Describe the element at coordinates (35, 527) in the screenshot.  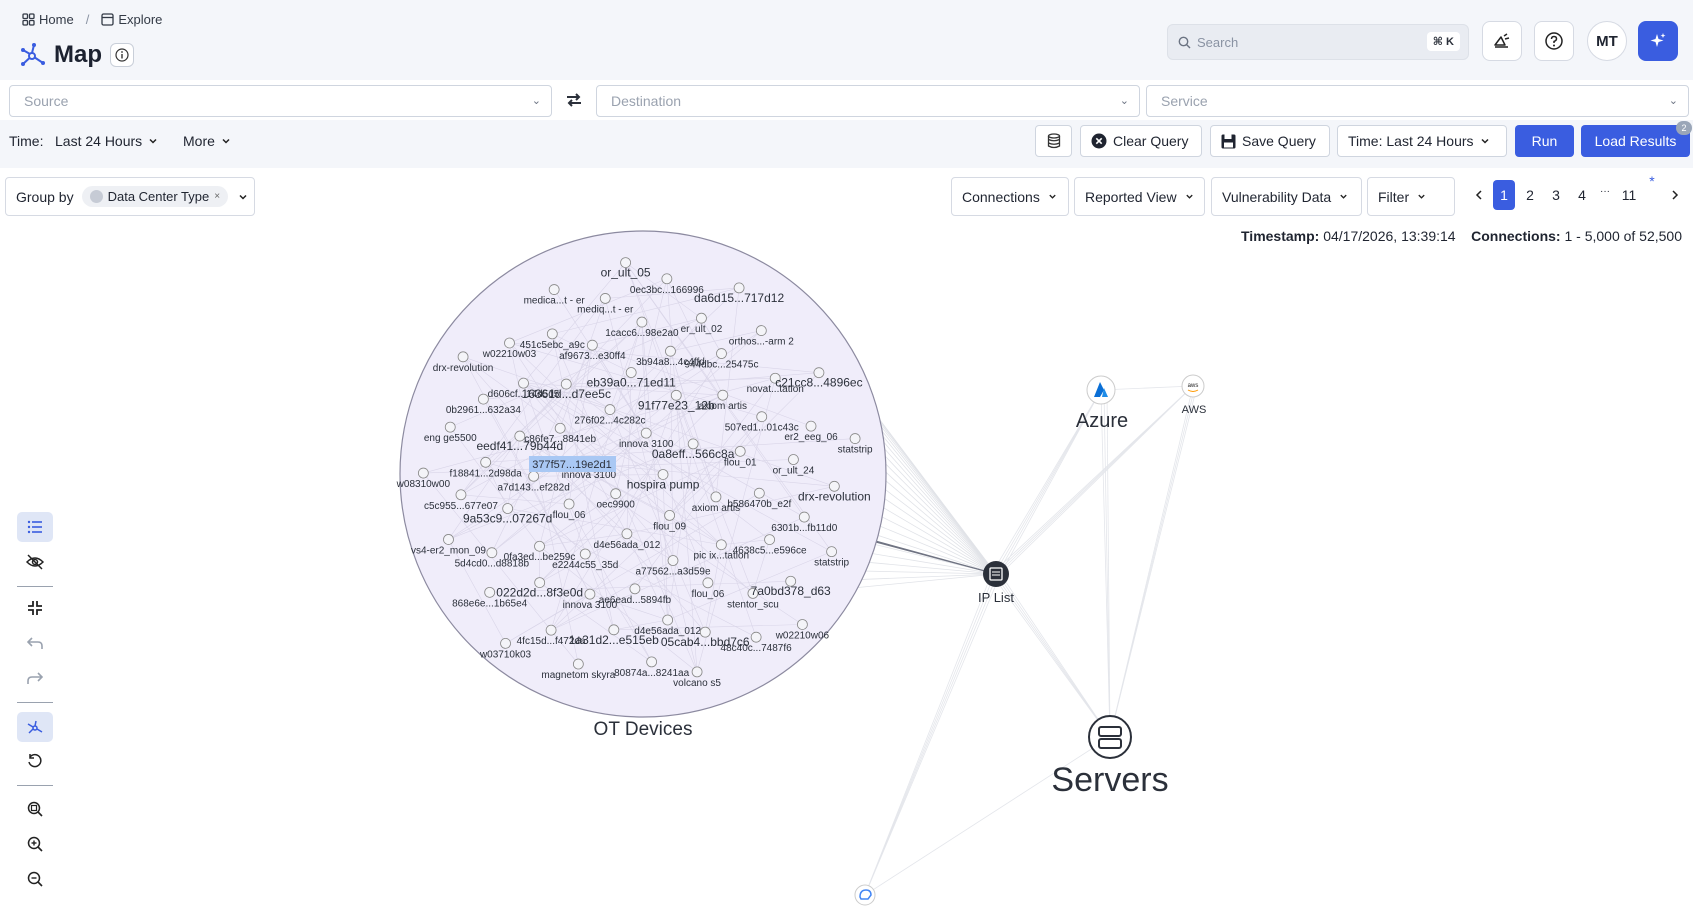
I see `list-view-button` at that location.